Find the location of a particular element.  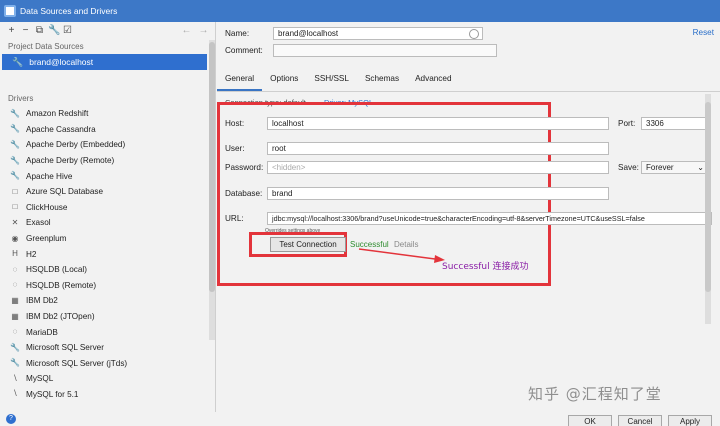

host-label: Host: is located at coordinates (235, 123).